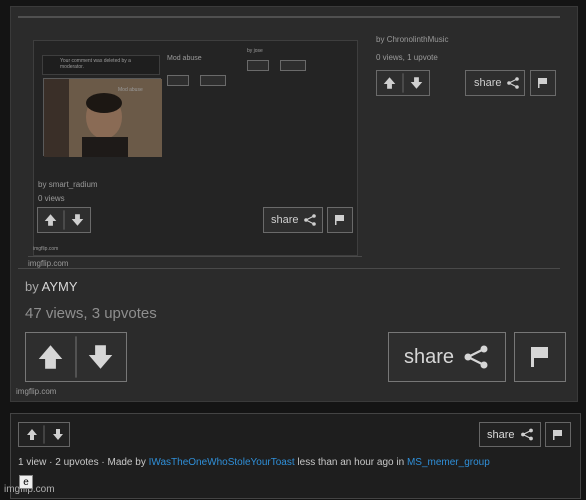 The width and height of the screenshot is (586, 500). What do you see at coordinates (73, 184) in the screenshot?
I see `inner-author: smart_radium` at bounding box center [73, 184].